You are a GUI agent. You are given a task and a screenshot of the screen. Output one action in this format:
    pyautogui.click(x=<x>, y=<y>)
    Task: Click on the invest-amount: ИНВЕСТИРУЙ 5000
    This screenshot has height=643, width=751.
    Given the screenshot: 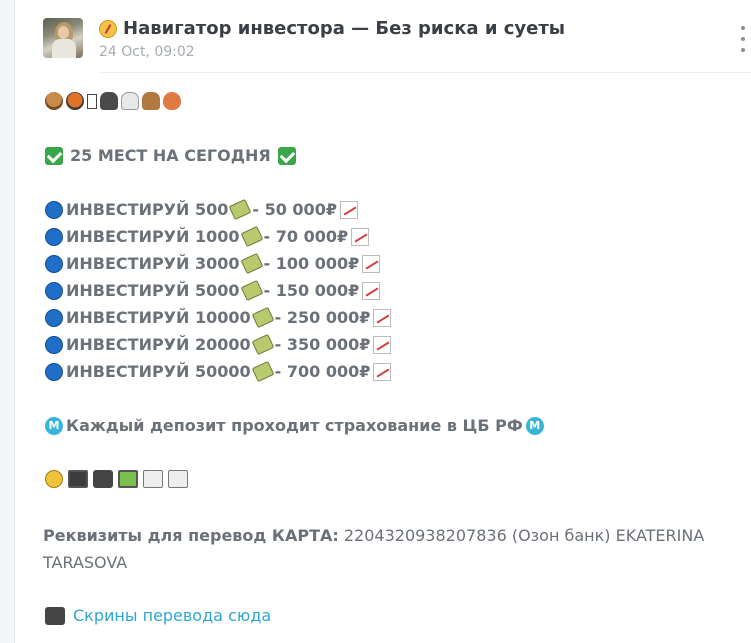 What is the action you would take?
    pyautogui.click(x=153, y=290)
    